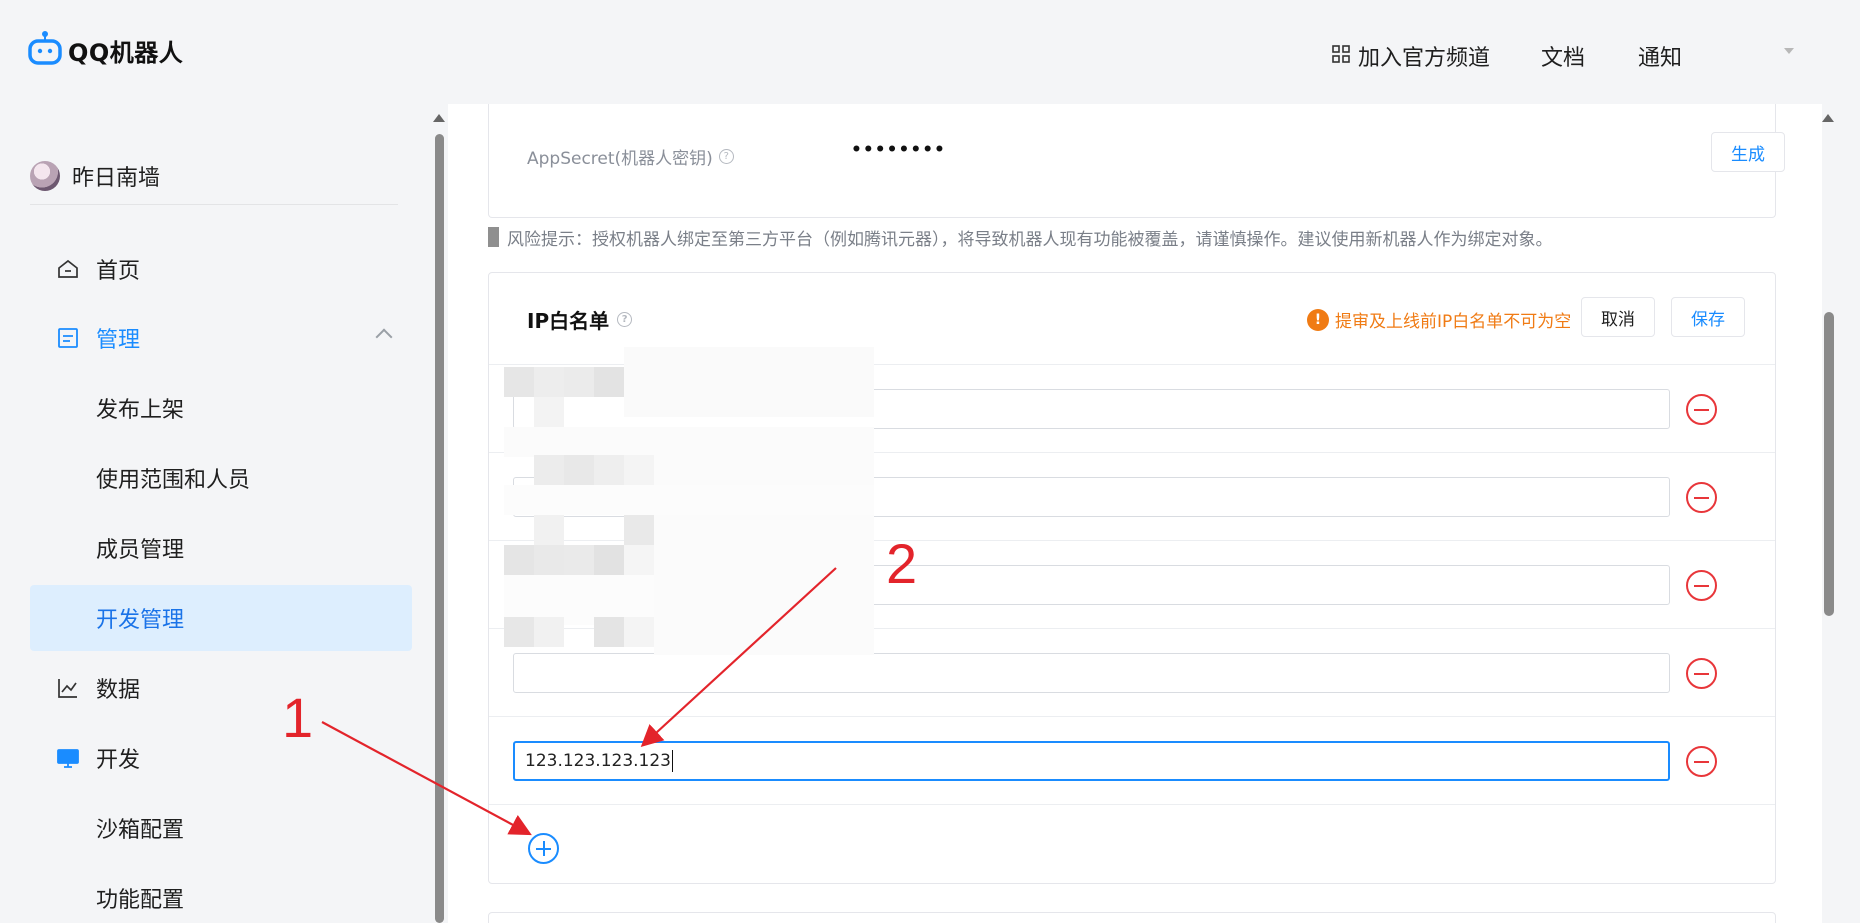 This screenshot has height=923, width=1860. Describe the element at coordinates (673, 761) in the screenshot. I see `text-cursor` at that location.